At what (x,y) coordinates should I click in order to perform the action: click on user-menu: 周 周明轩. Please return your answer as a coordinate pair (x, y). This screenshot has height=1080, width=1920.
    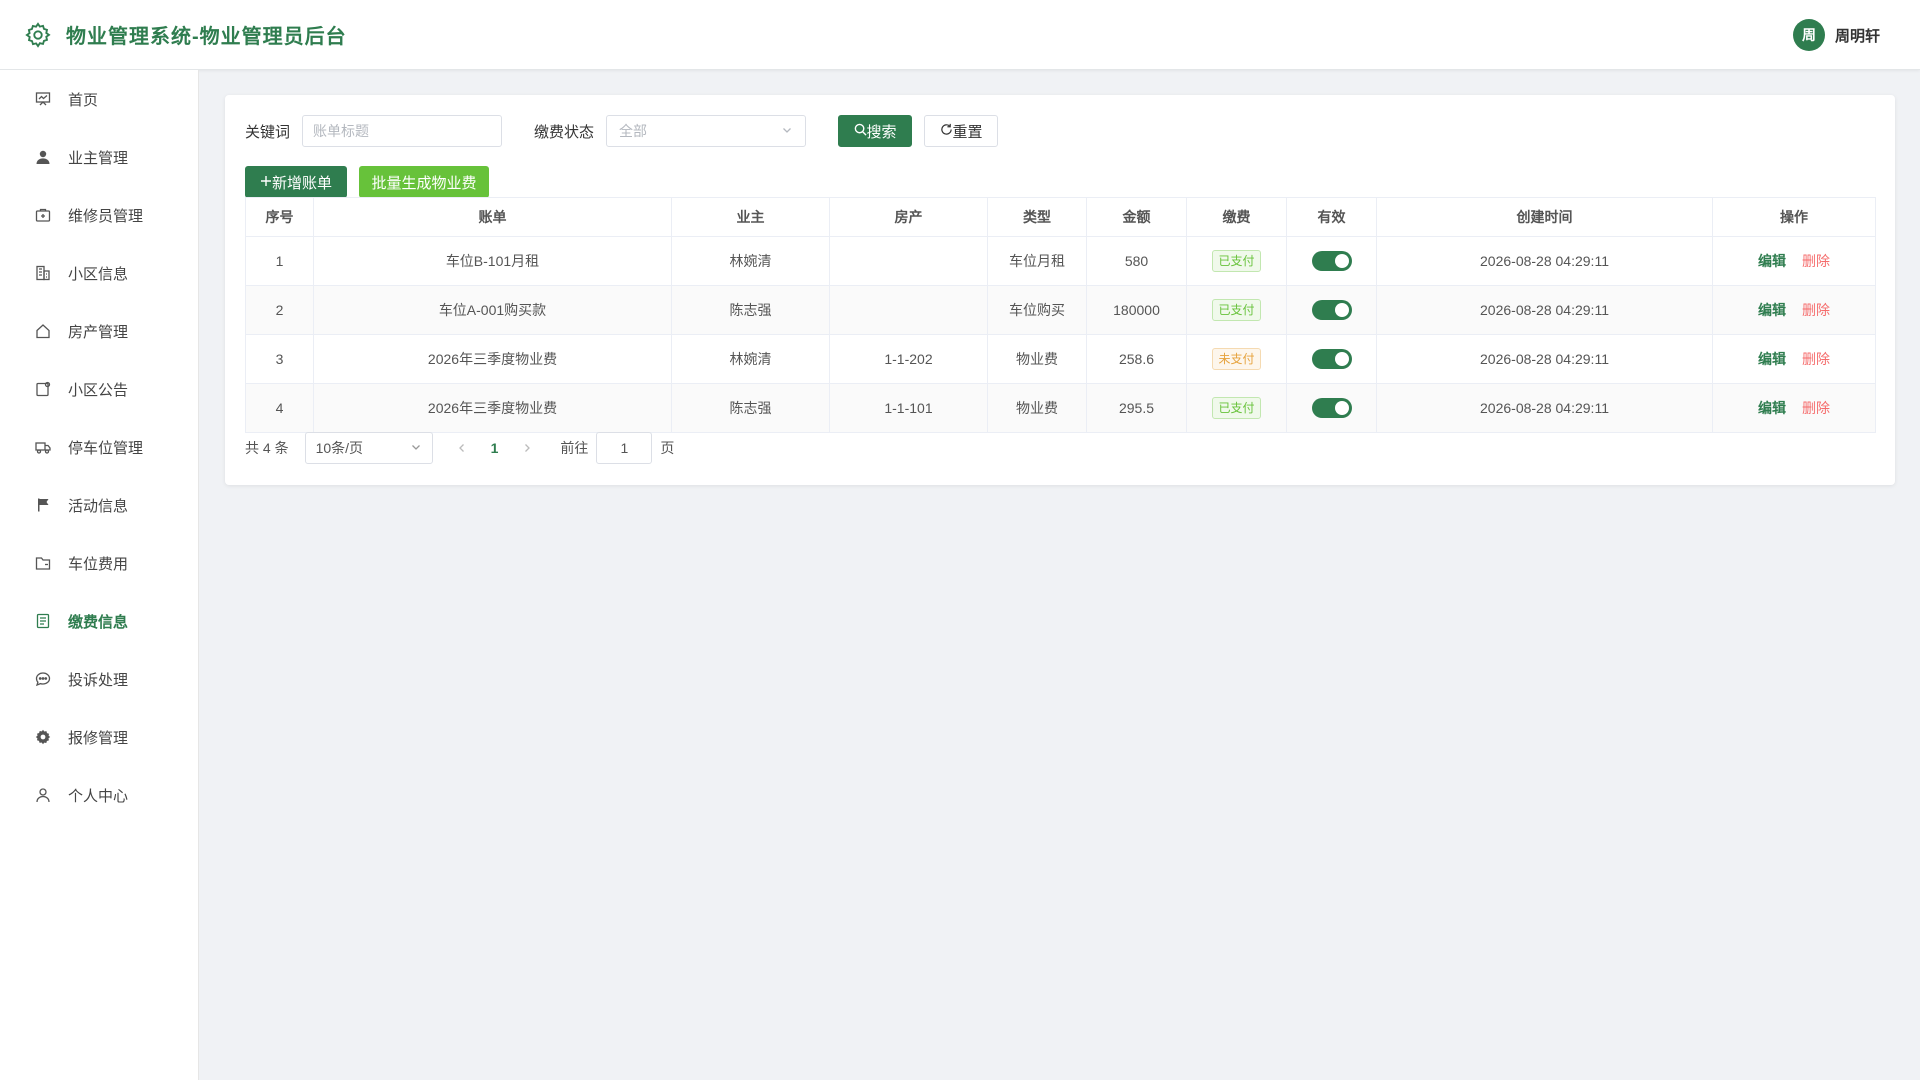
    Looking at the image, I should click on (1836, 35).